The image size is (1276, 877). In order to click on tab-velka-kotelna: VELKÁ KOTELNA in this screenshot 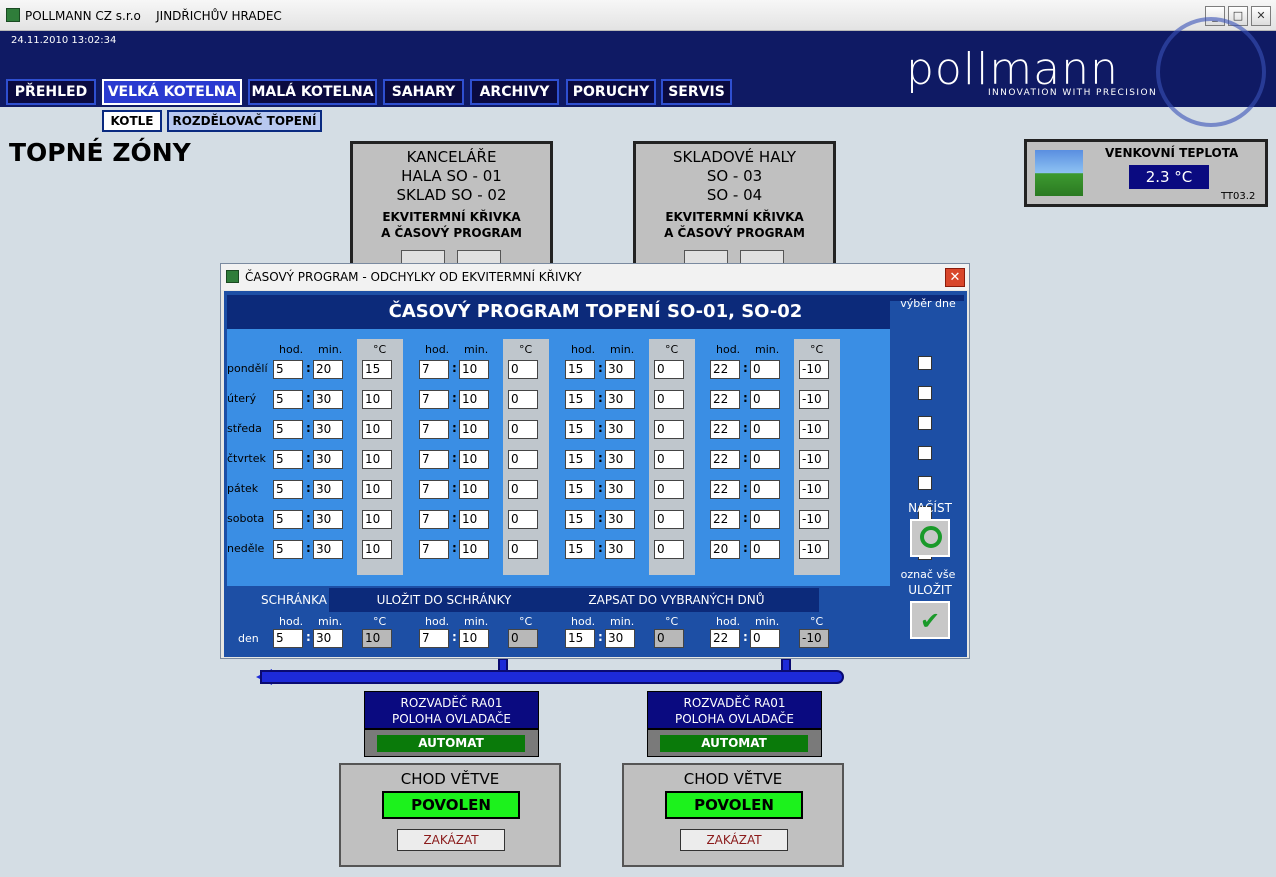, I will do `click(172, 92)`.